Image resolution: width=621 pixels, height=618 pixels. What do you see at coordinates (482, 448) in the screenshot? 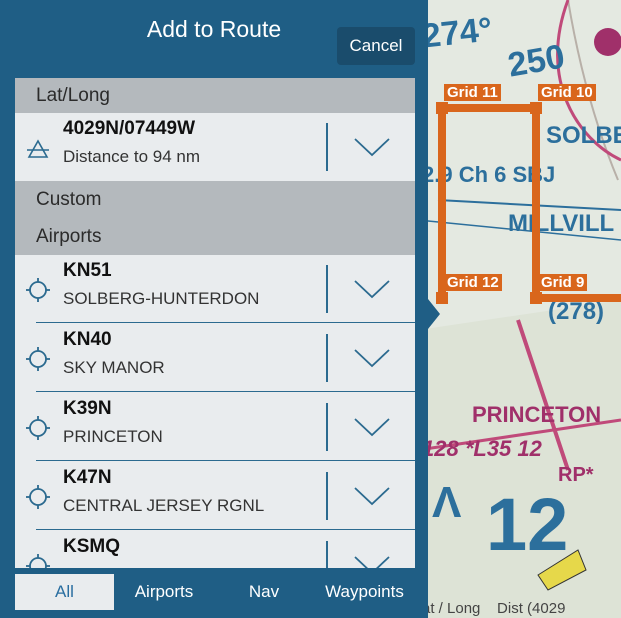
I see `chart-princeton-info: 128 *L35 12` at bounding box center [482, 448].